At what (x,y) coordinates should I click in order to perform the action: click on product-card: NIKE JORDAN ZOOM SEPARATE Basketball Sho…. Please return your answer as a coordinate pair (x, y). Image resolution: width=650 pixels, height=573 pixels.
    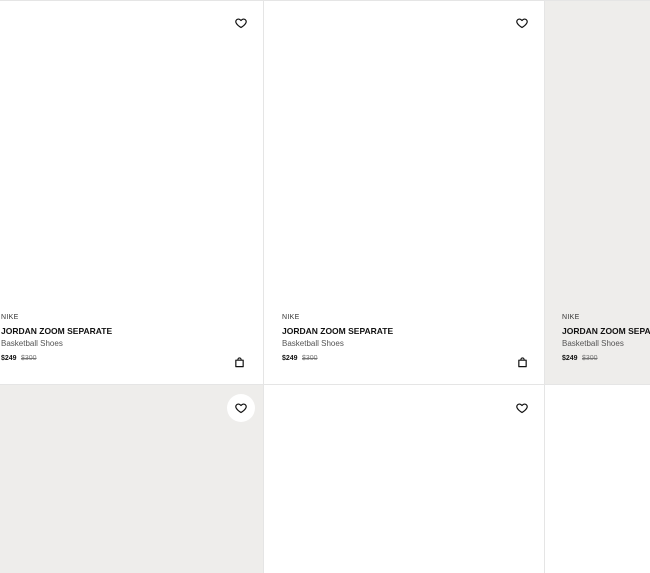
    Looking at the image, I should click on (597, 192).